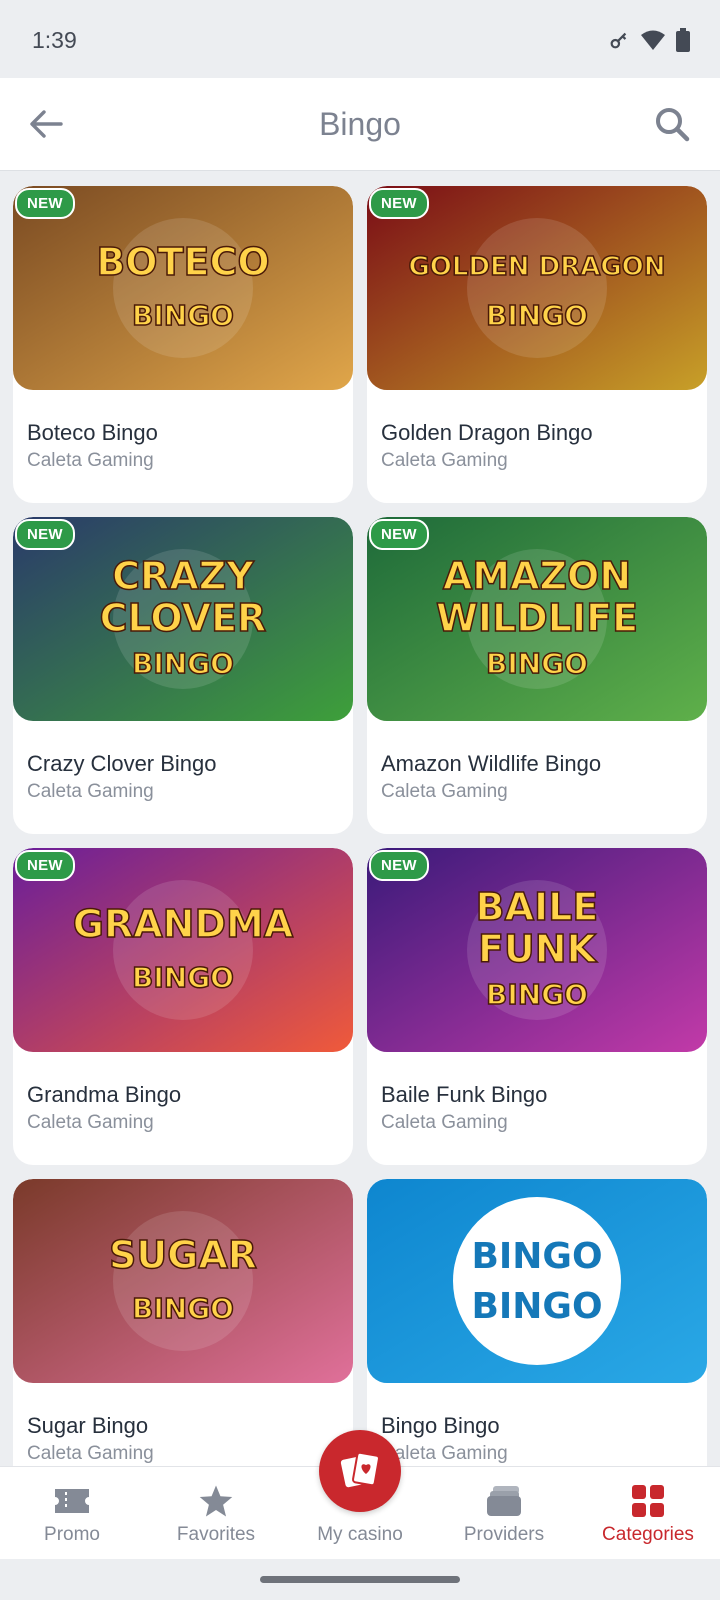 The height and width of the screenshot is (1600, 720). I want to click on star-icon, so click(216, 1501).